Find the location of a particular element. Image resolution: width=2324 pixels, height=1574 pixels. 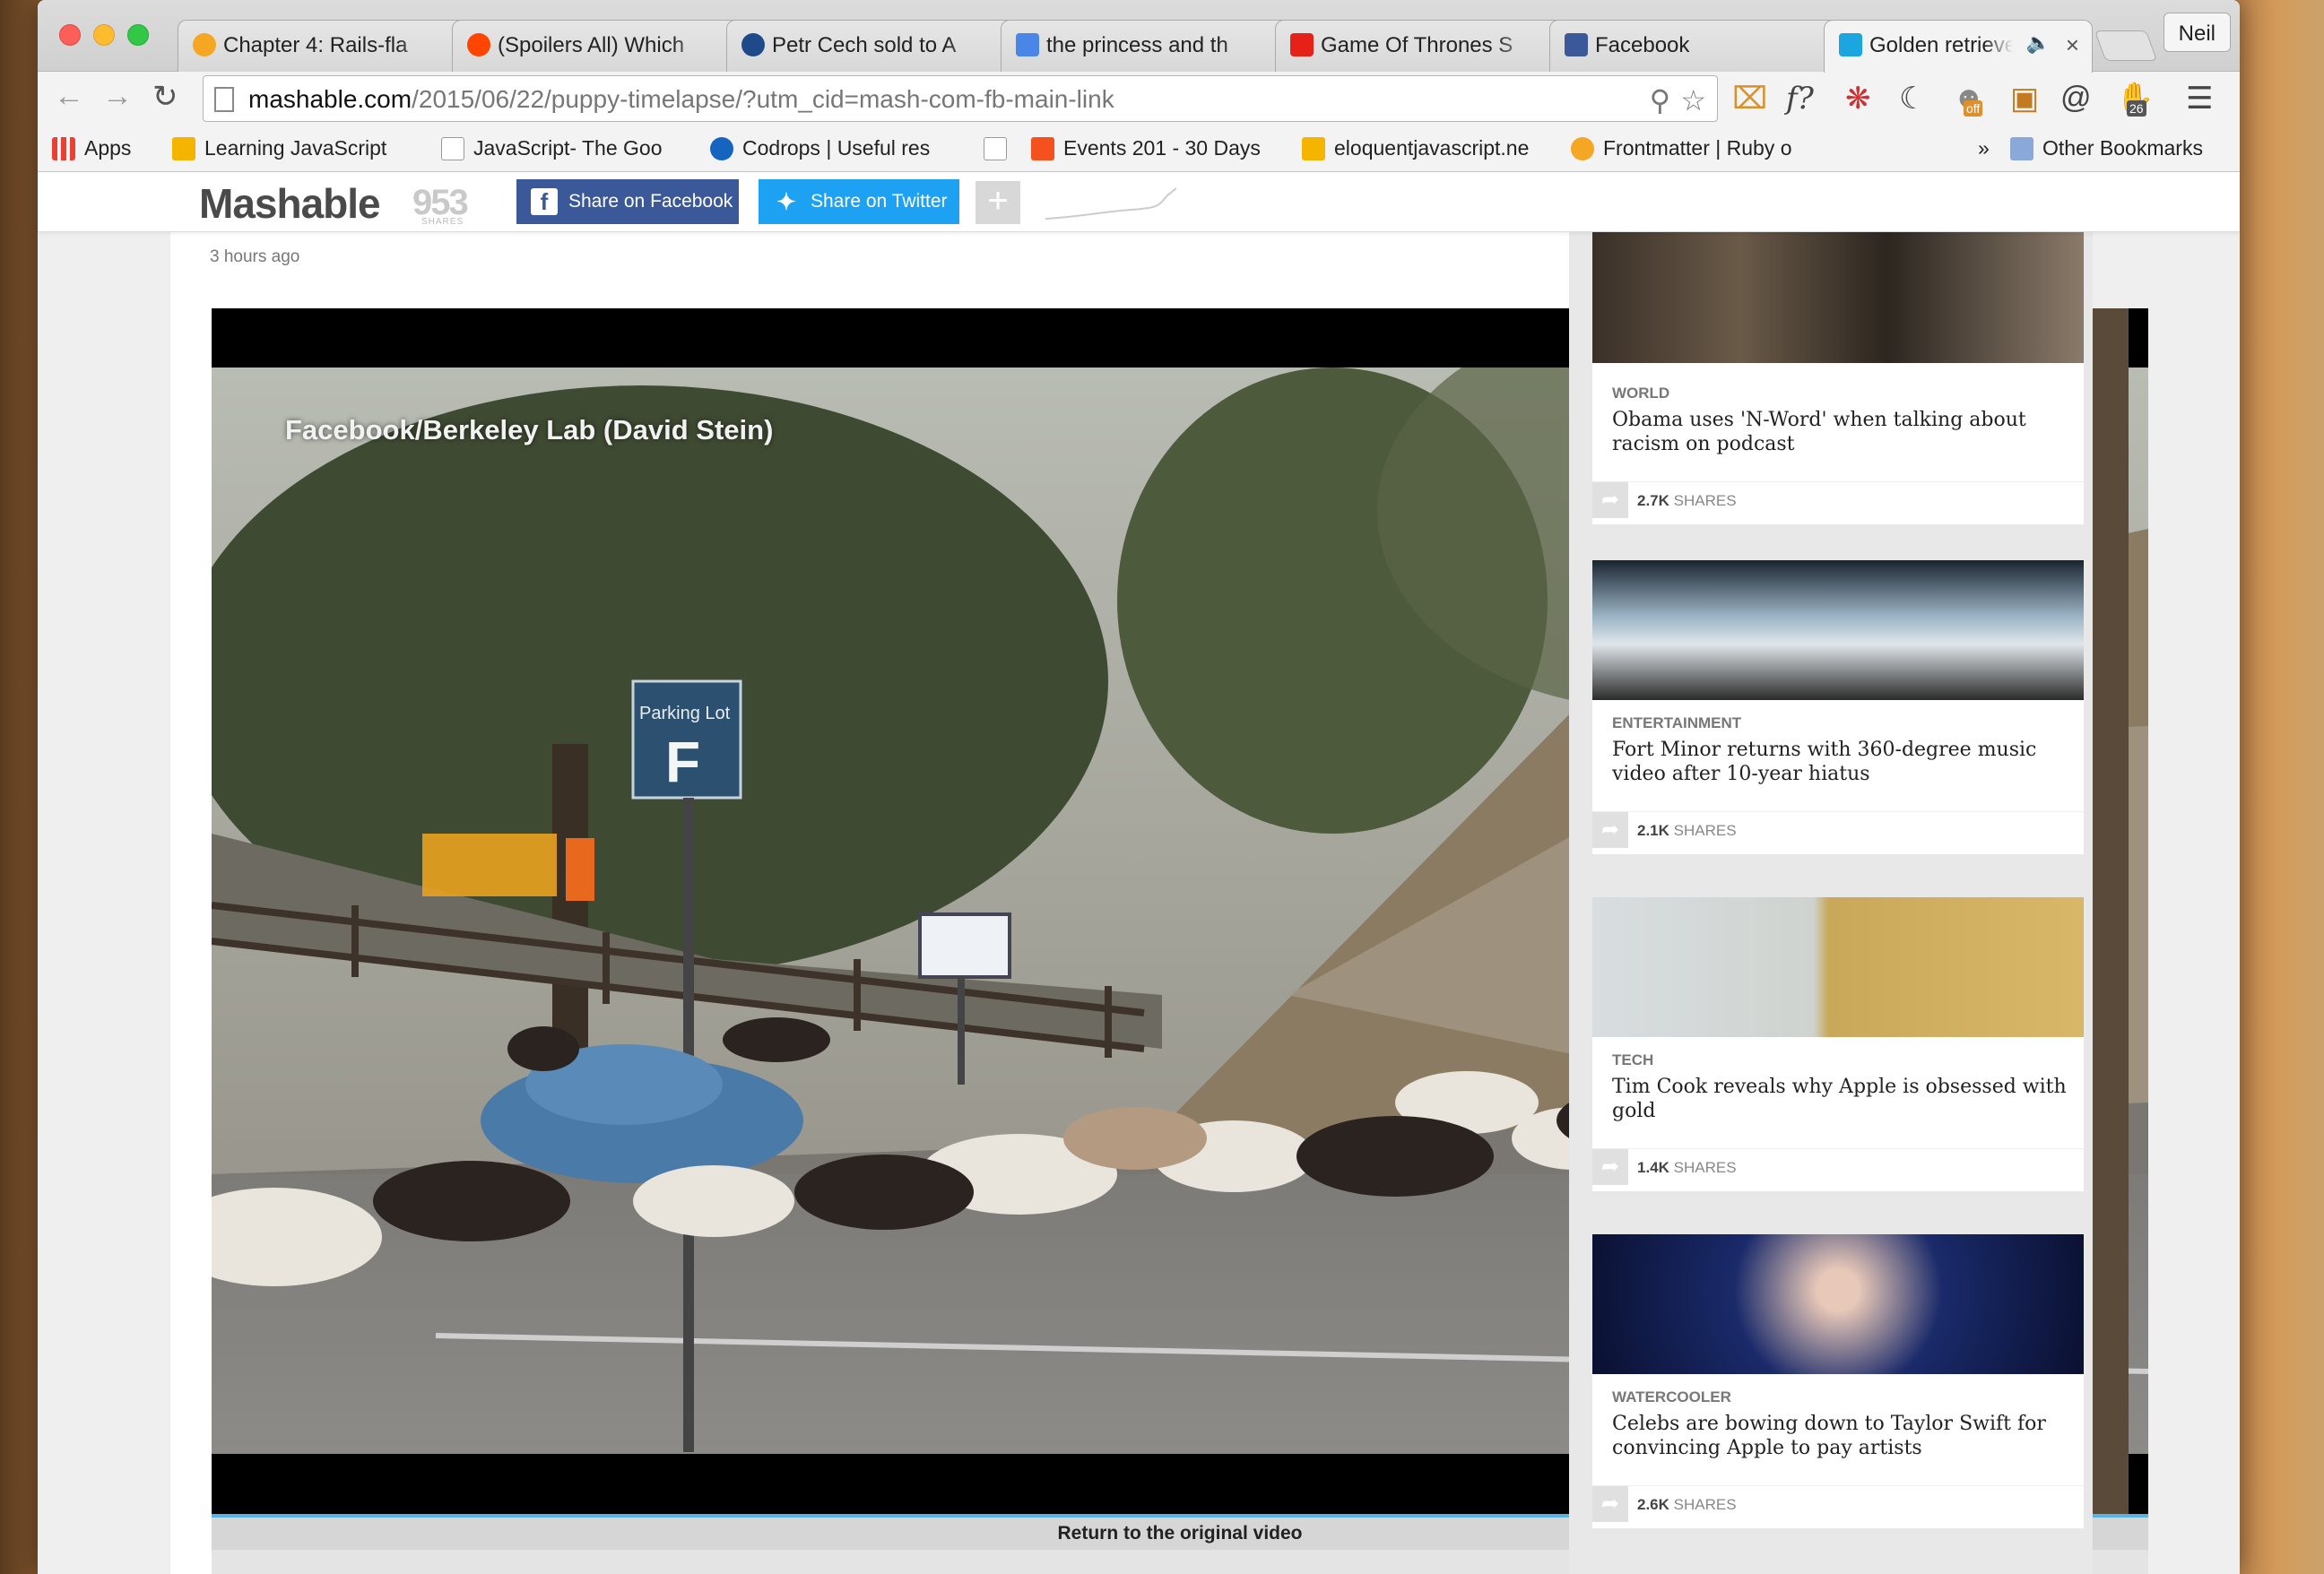

magnifier-icon: ⚲ is located at coordinates (1660, 100).